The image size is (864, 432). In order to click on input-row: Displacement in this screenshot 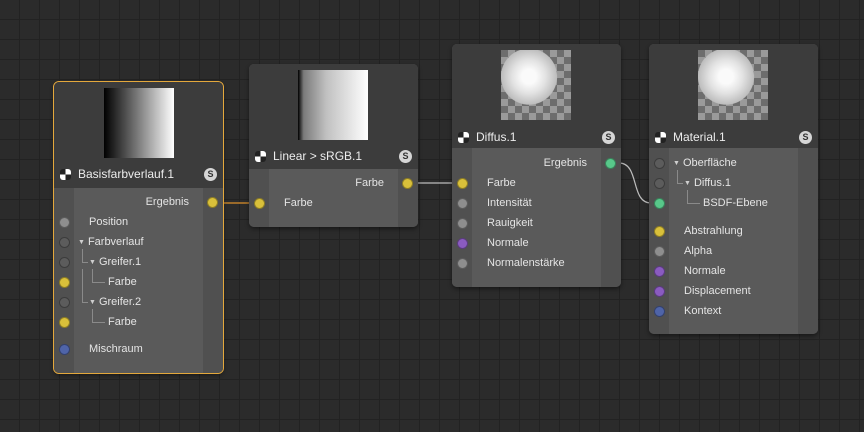, I will do `click(733, 291)`.